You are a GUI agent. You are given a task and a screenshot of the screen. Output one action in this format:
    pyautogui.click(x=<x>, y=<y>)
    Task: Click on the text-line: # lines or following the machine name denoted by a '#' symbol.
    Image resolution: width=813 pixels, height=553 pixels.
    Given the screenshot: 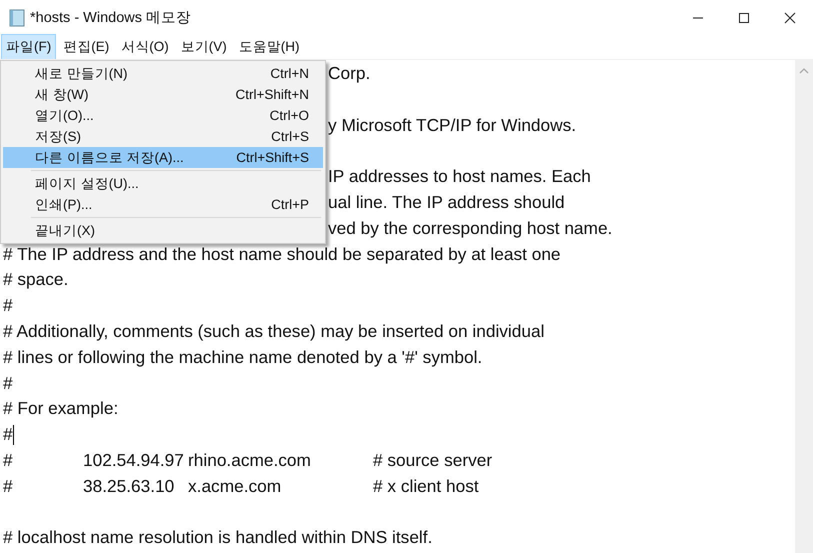 What is the action you would take?
    pyautogui.click(x=242, y=357)
    